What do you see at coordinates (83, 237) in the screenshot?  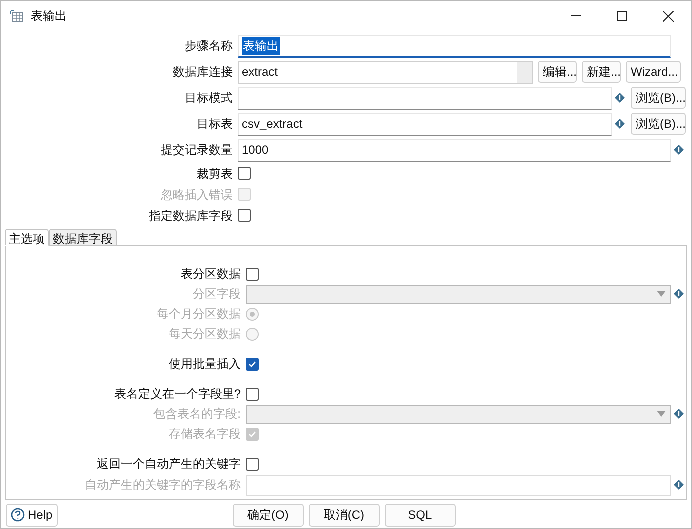 I see `tab: 数据库字段` at bounding box center [83, 237].